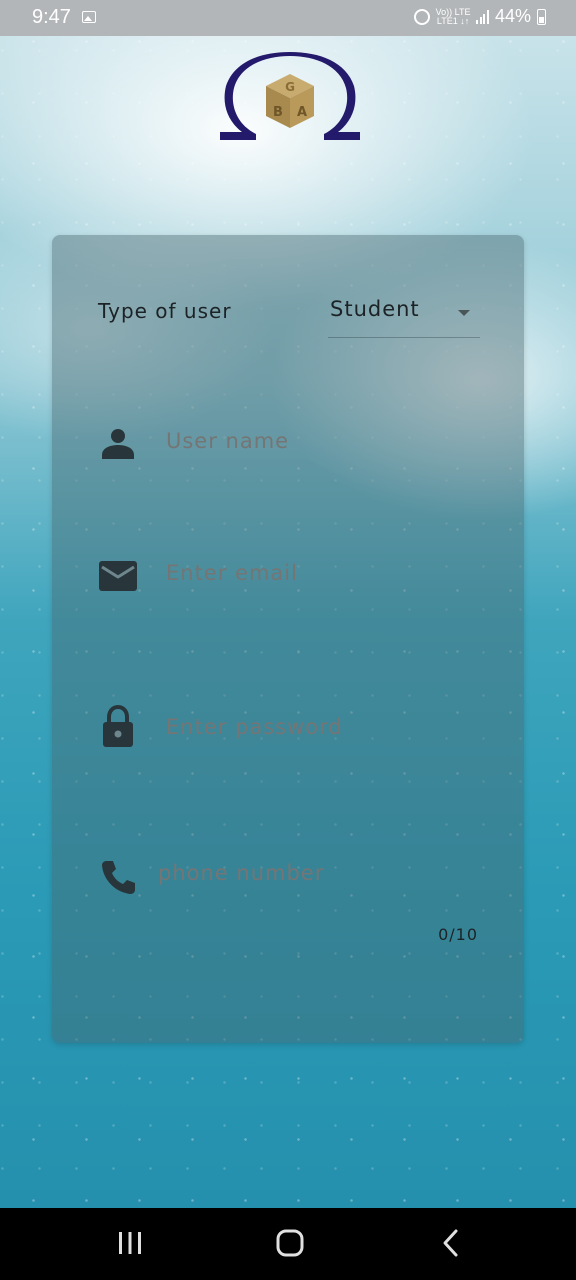 This screenshot has width=576, height=1280. What do you see at coordinates (421, 16) in the screenshot?
I see `alarm-icon` at bounding box center [421, 16].